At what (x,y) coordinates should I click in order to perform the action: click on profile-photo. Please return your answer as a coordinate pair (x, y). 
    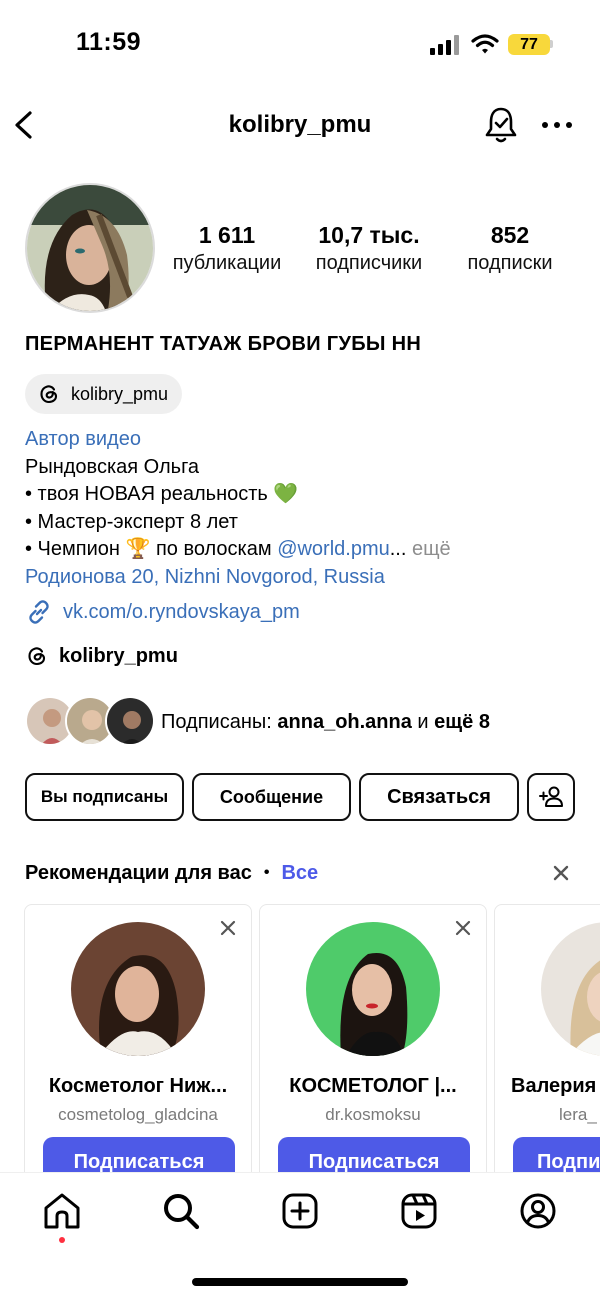
    Looking at the image, I should click on (90, 248).